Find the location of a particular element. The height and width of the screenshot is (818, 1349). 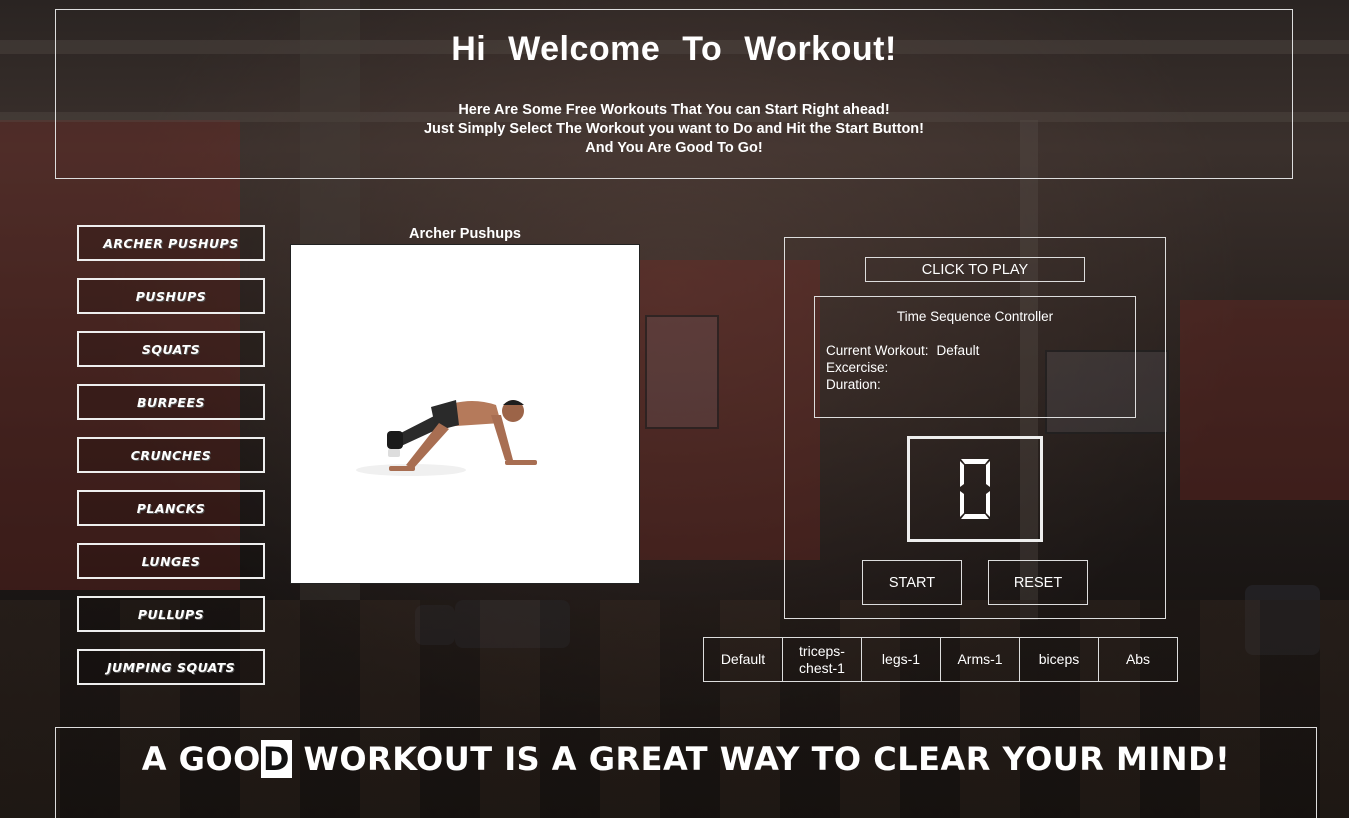

exercise-row: Excercise: is located at coordinates (980, 367).